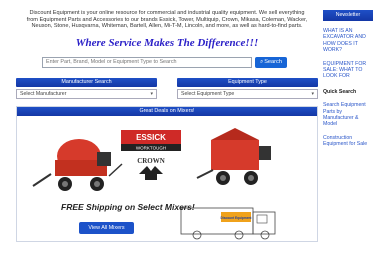  I want to click on logo-brand-text: ESSICK, so click(151, 137).